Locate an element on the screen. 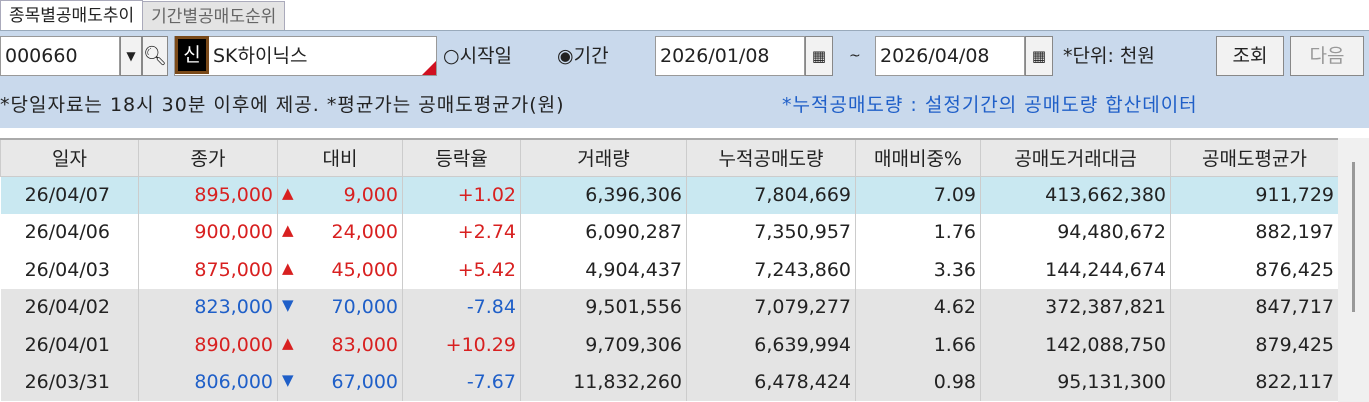  column-header: 대비 is located at coordinates (340, 157).